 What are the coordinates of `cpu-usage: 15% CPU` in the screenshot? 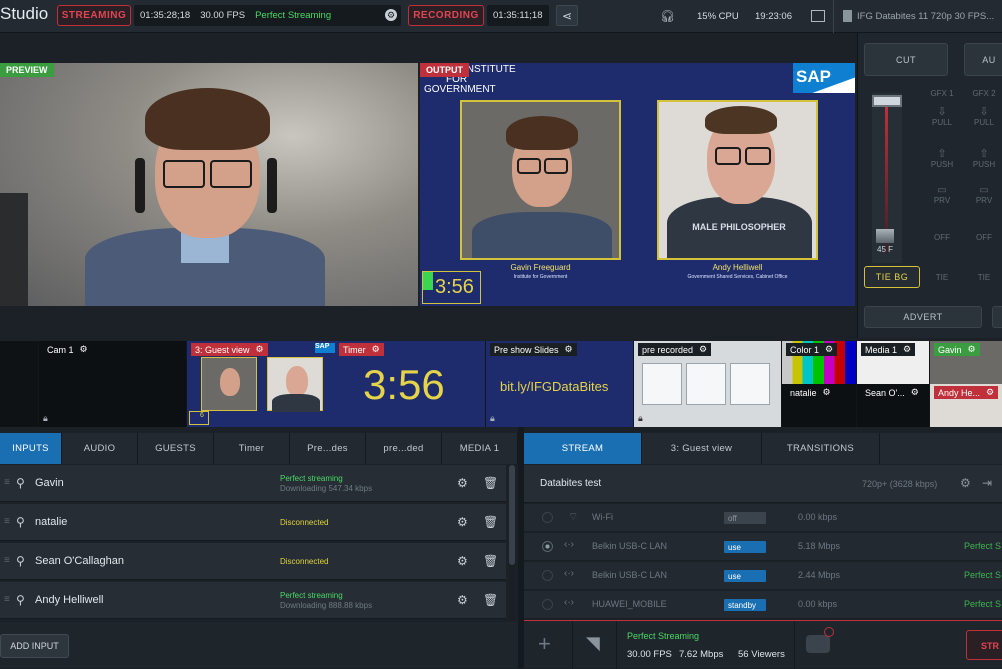 It's located at (718, 16).